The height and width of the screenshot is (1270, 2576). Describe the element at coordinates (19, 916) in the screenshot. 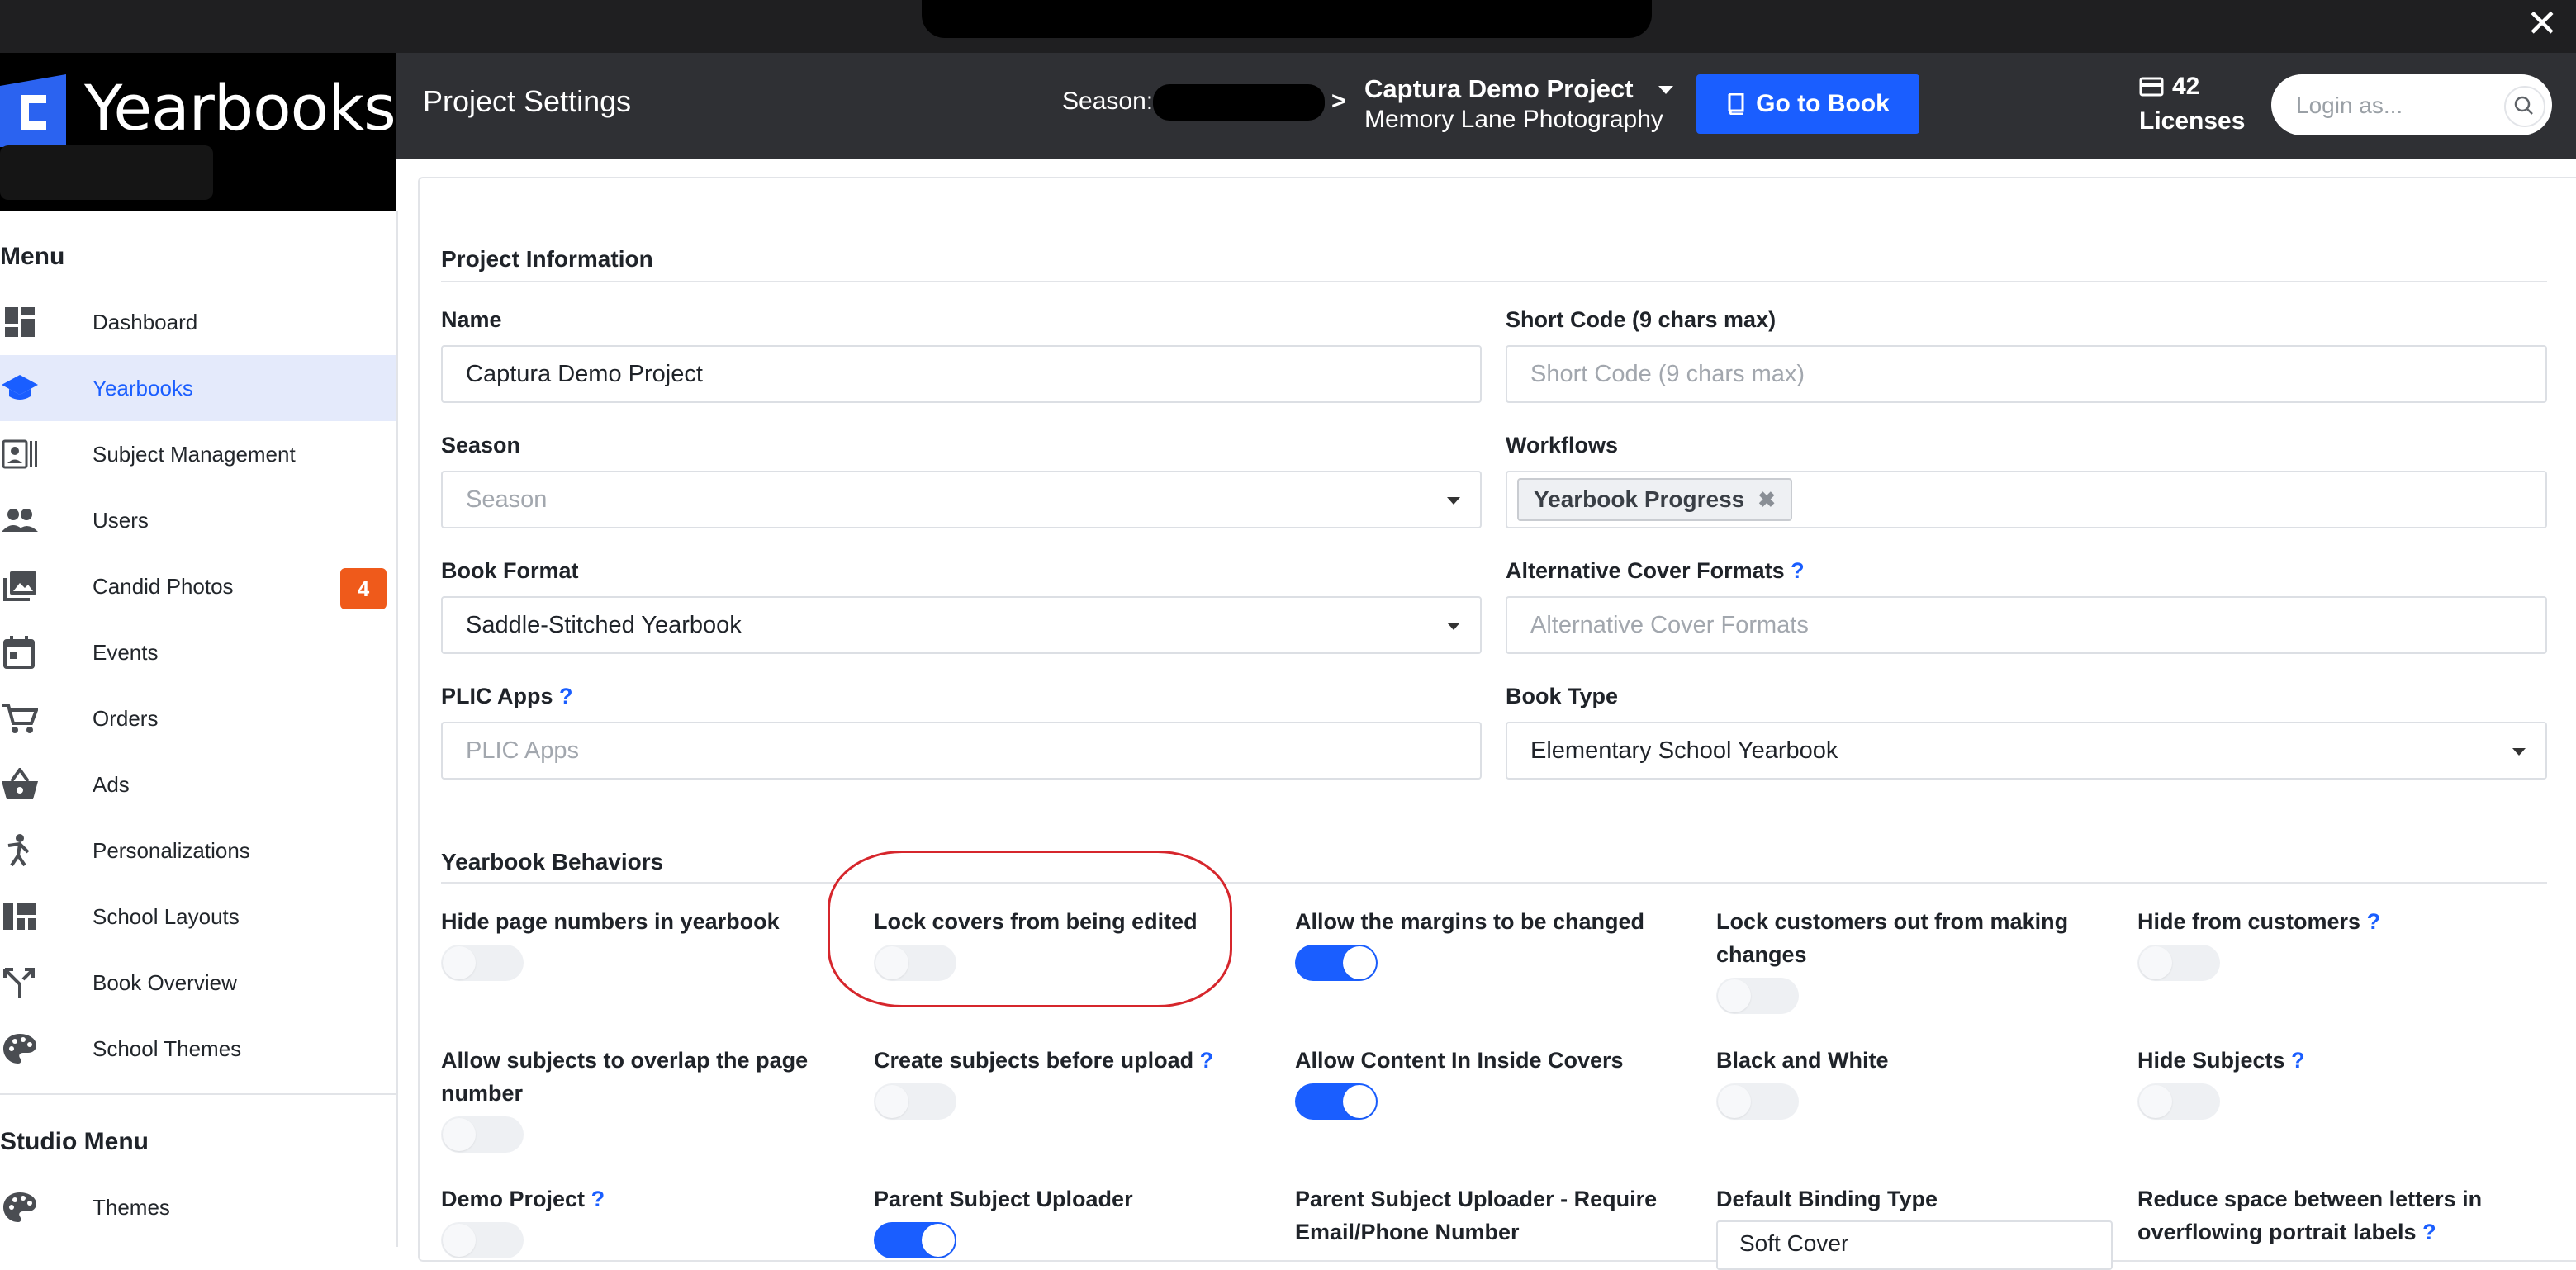

I see `layout-icon` at that location.